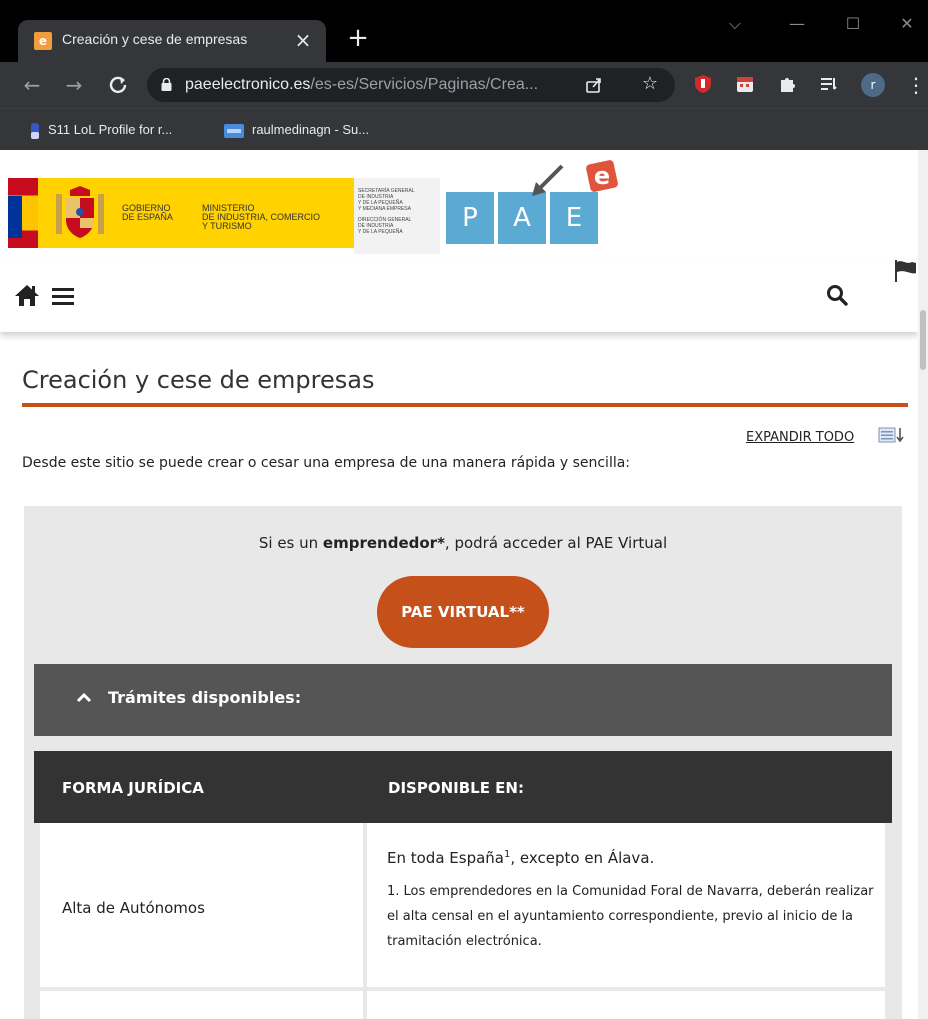  I want to click on page-title: Creación y cese de empresas, so click(198, 380).